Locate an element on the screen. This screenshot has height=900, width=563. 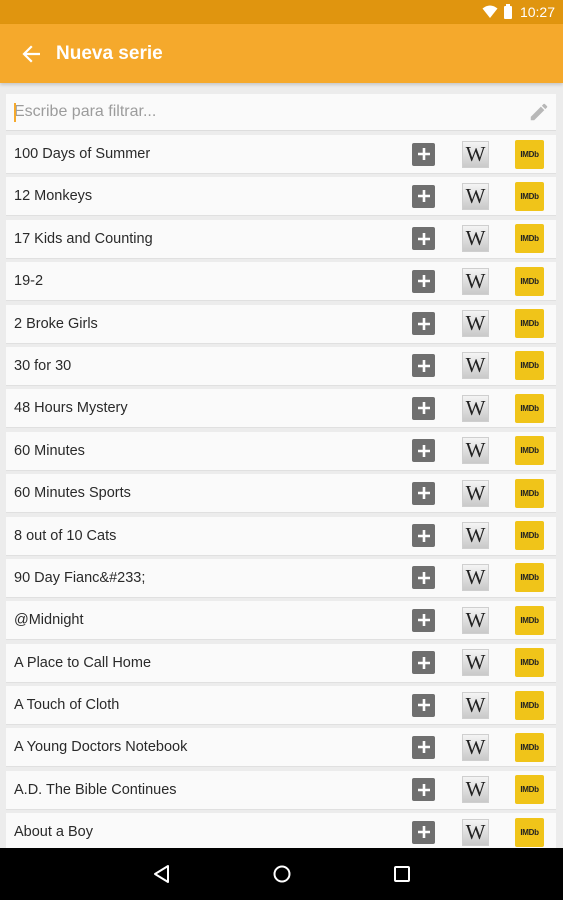
show-title: 48 Hours Mystery is located at coordinates (71, 408).